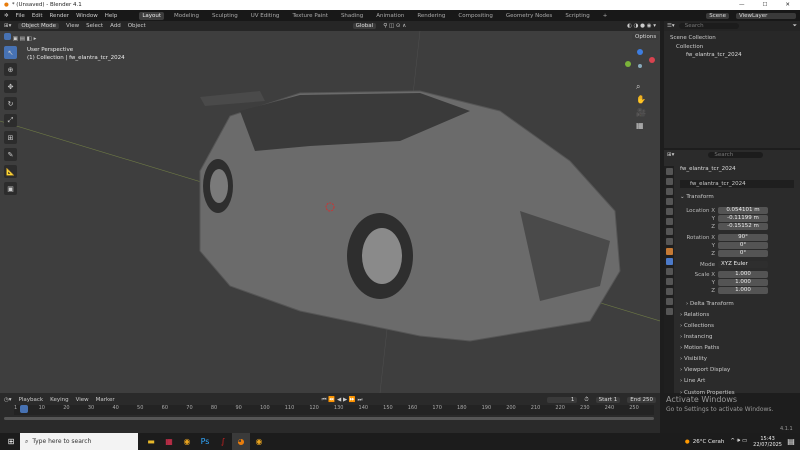  I want to click on object-name-field: fw_elantra_tcr_2024, so click(737, 184).